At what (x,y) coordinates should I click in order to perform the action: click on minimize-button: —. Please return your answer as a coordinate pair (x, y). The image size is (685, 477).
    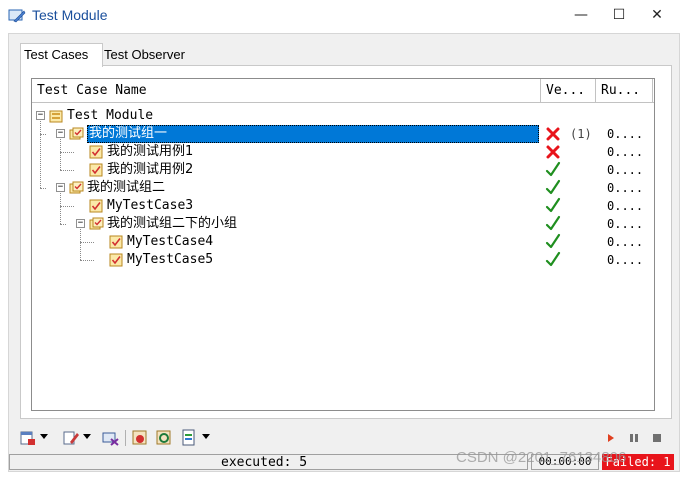
    Looking at the image, I should click on (581, 15).